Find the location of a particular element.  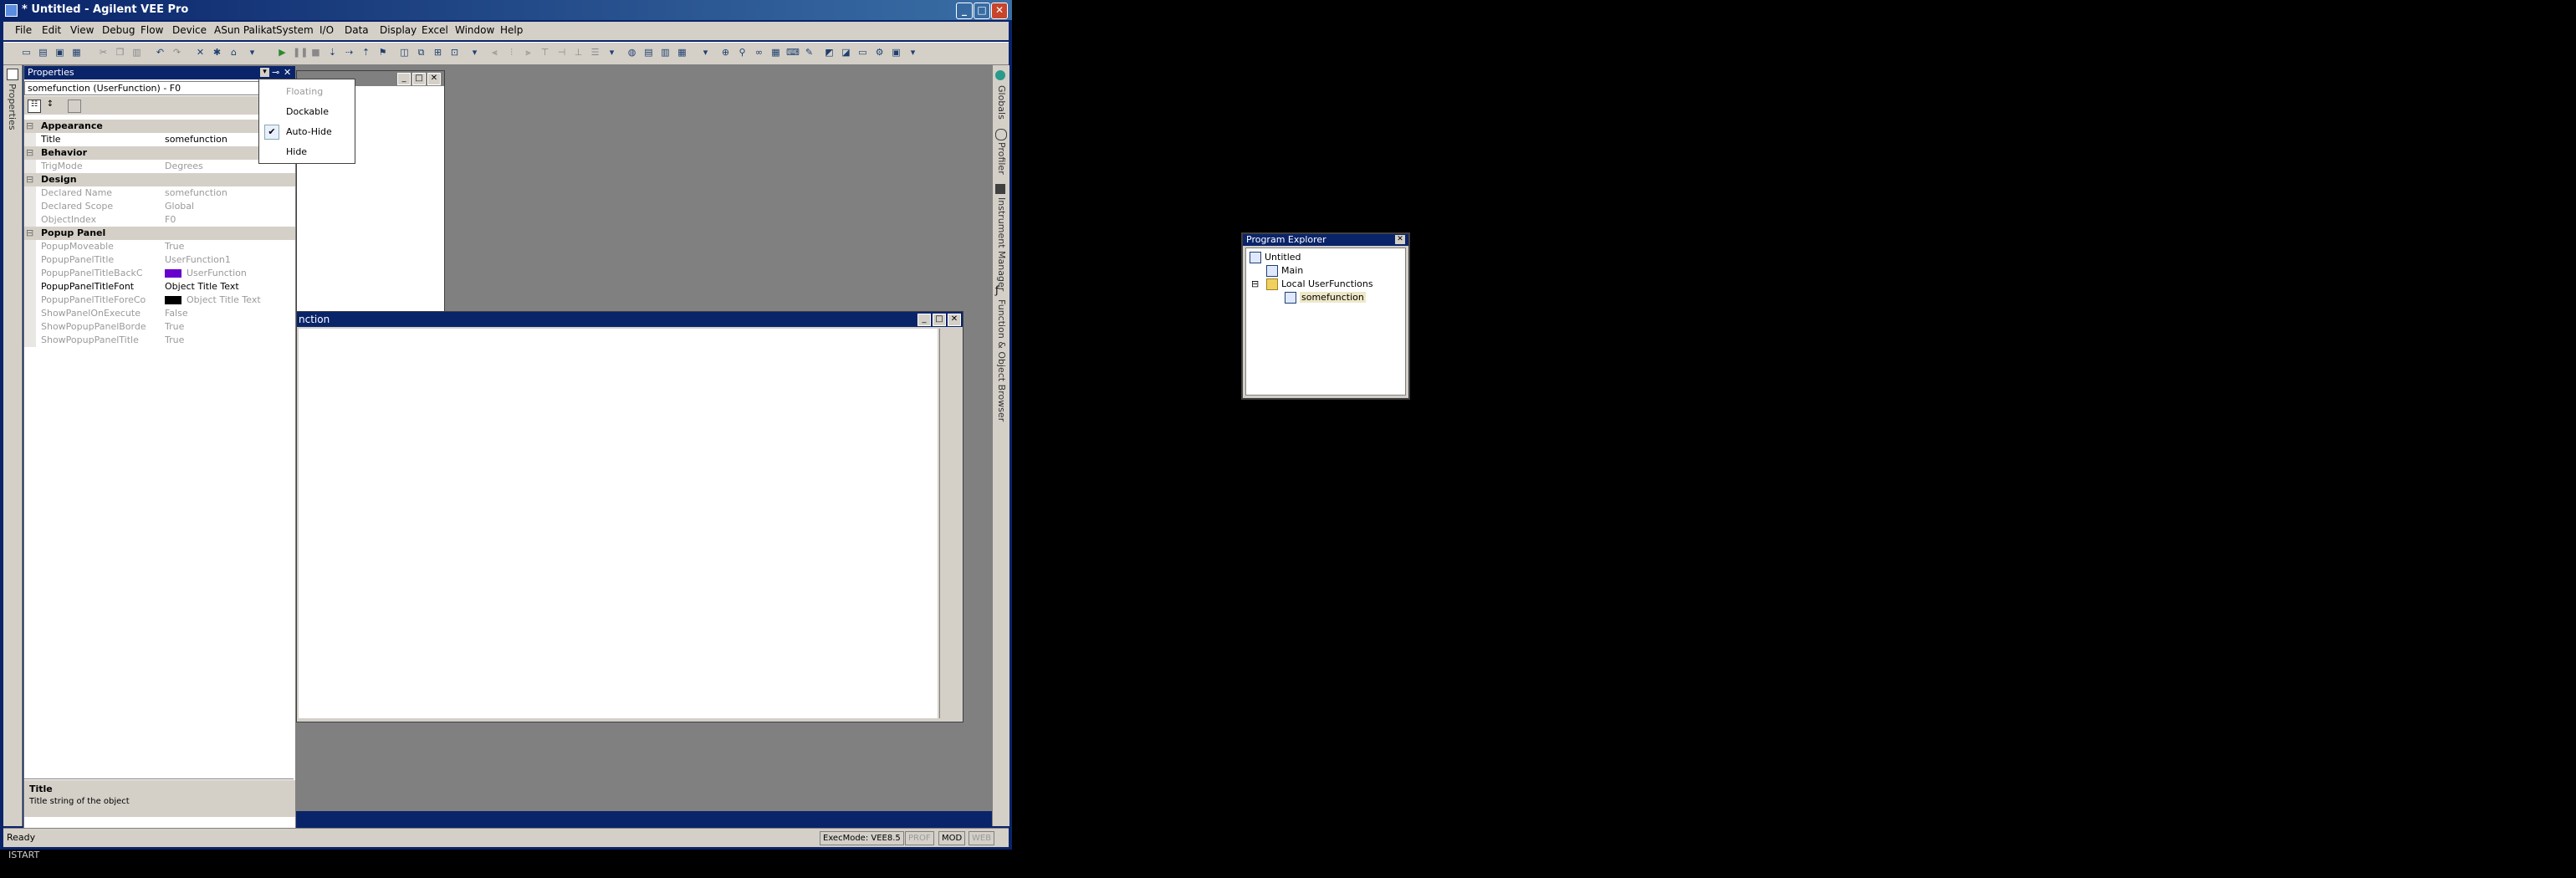

property-value: UserFunction is located at coordinates (249, 273).